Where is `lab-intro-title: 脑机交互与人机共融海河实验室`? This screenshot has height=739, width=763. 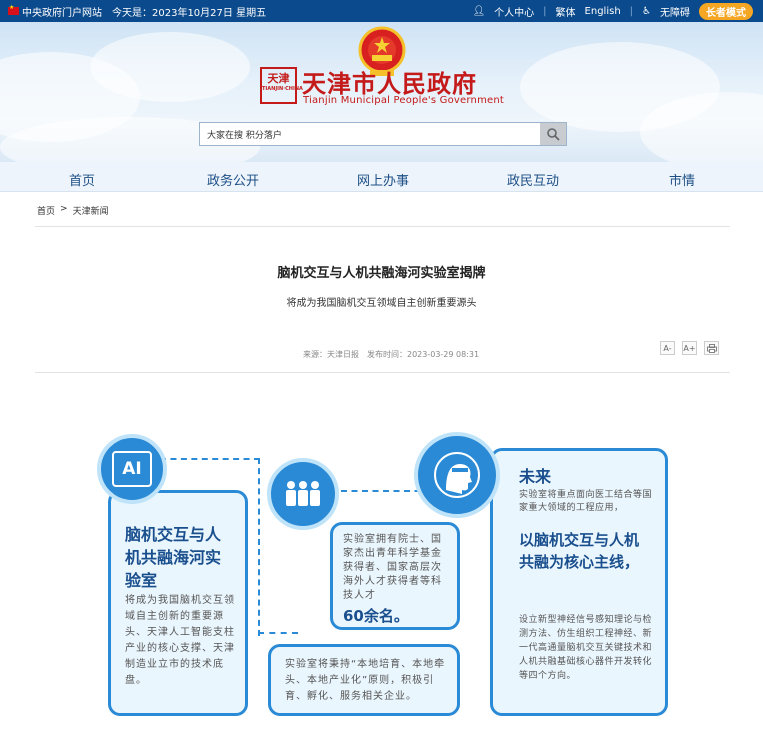 lab-intro-title: 脑机交互与人机共融海河实验室 is located at coordinates (173, 557).